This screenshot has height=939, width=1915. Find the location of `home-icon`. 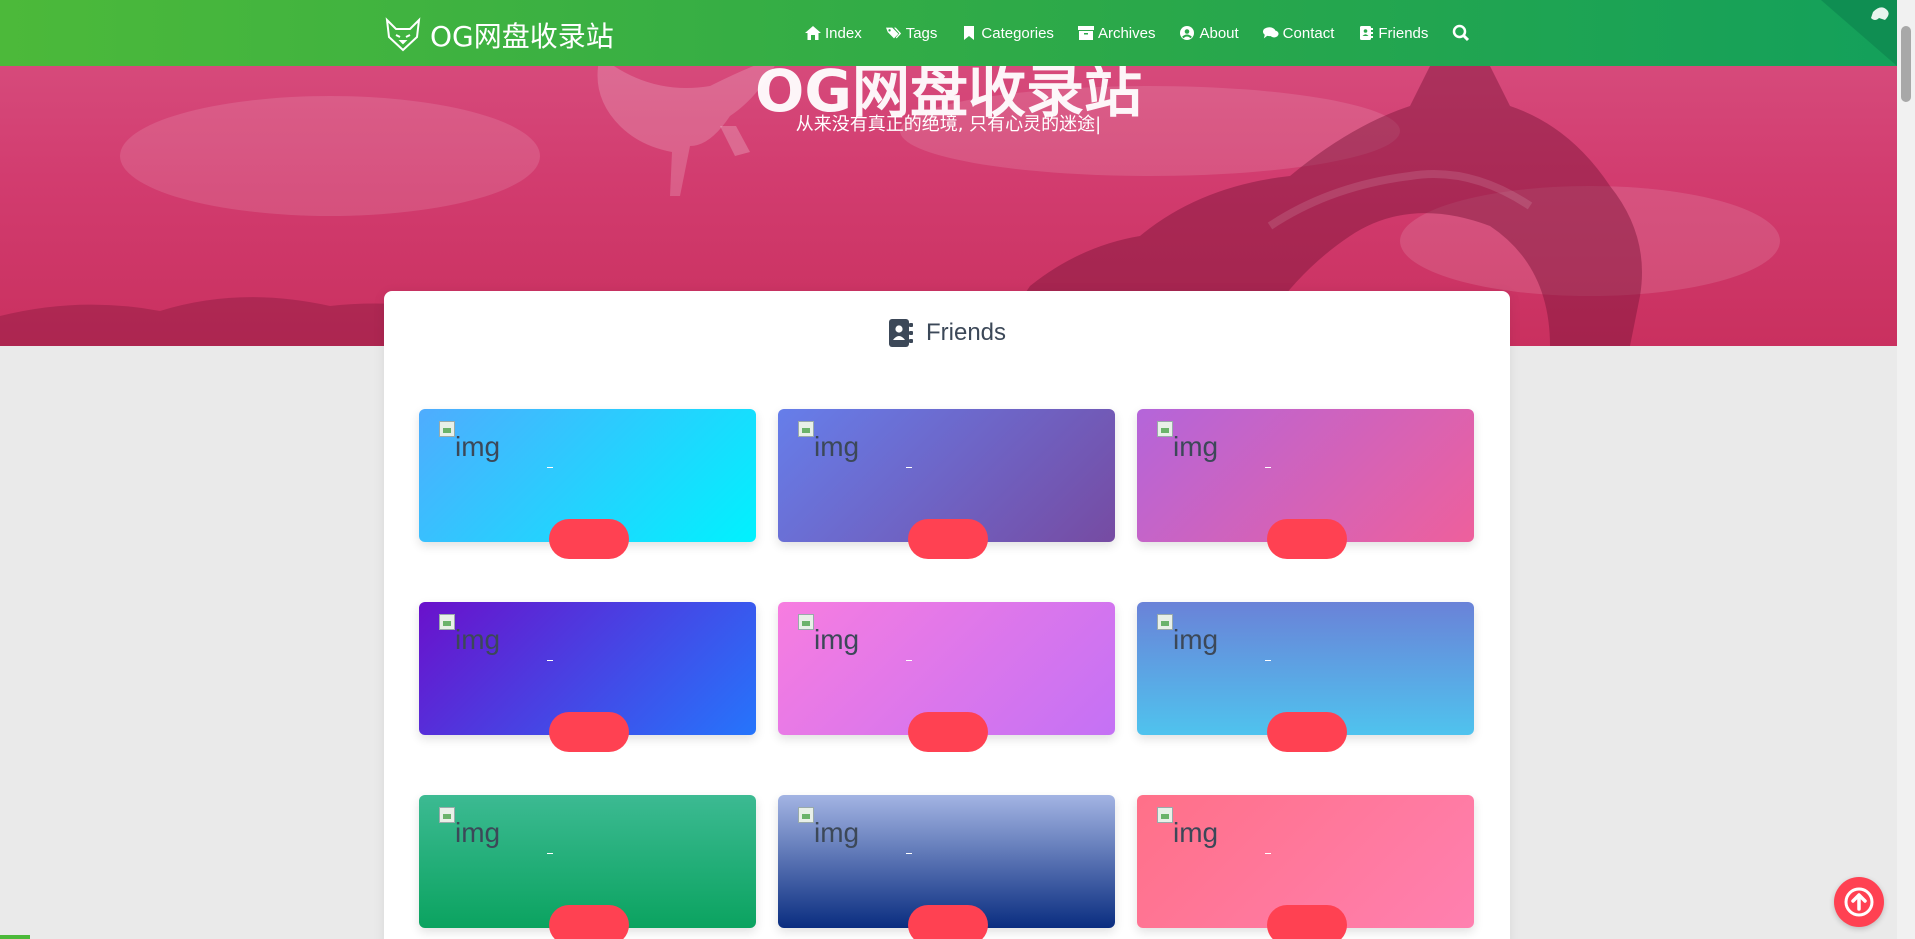

home-icon is located at coordinates (813, 33).